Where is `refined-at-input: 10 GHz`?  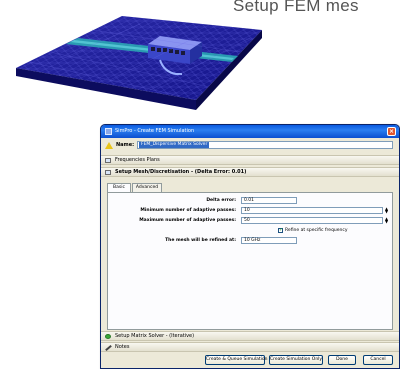
refined-at-input: 10 GHz is located at coordinates (269, 240).